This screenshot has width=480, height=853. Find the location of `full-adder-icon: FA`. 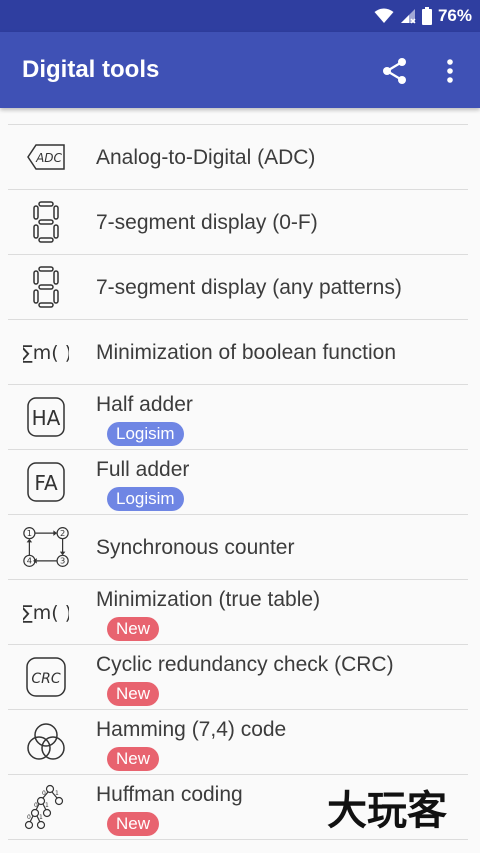

full-adder-icon: FA is located at coordinates (46, 482).